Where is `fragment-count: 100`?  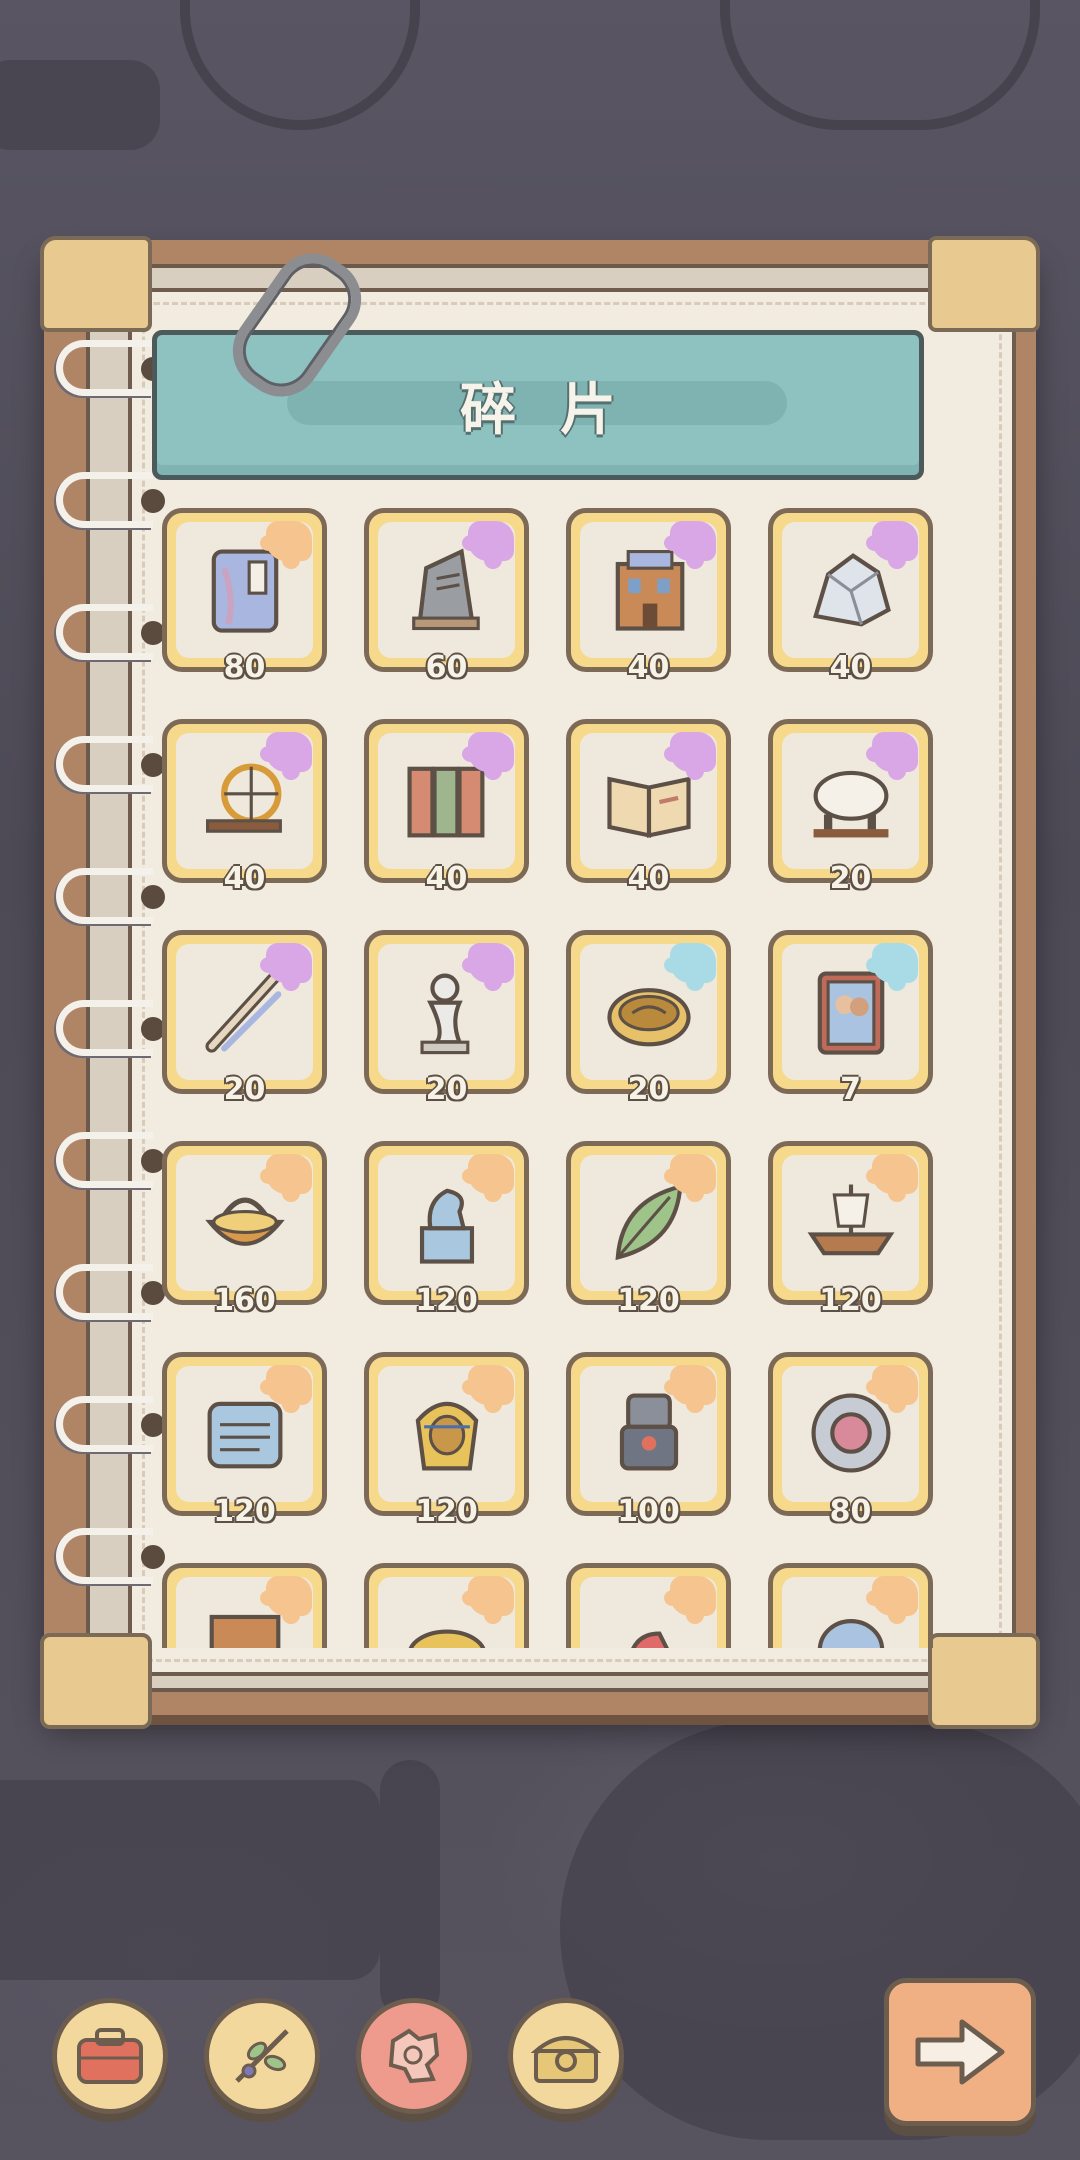 fragment-count: 100 is located at coordinates (648, 1511).